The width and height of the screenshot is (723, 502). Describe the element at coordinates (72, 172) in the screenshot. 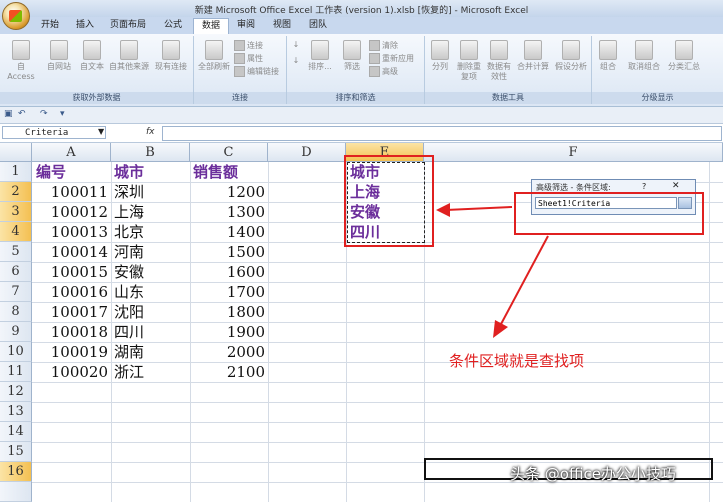

I see `header-cell-id: 编号` at that location.